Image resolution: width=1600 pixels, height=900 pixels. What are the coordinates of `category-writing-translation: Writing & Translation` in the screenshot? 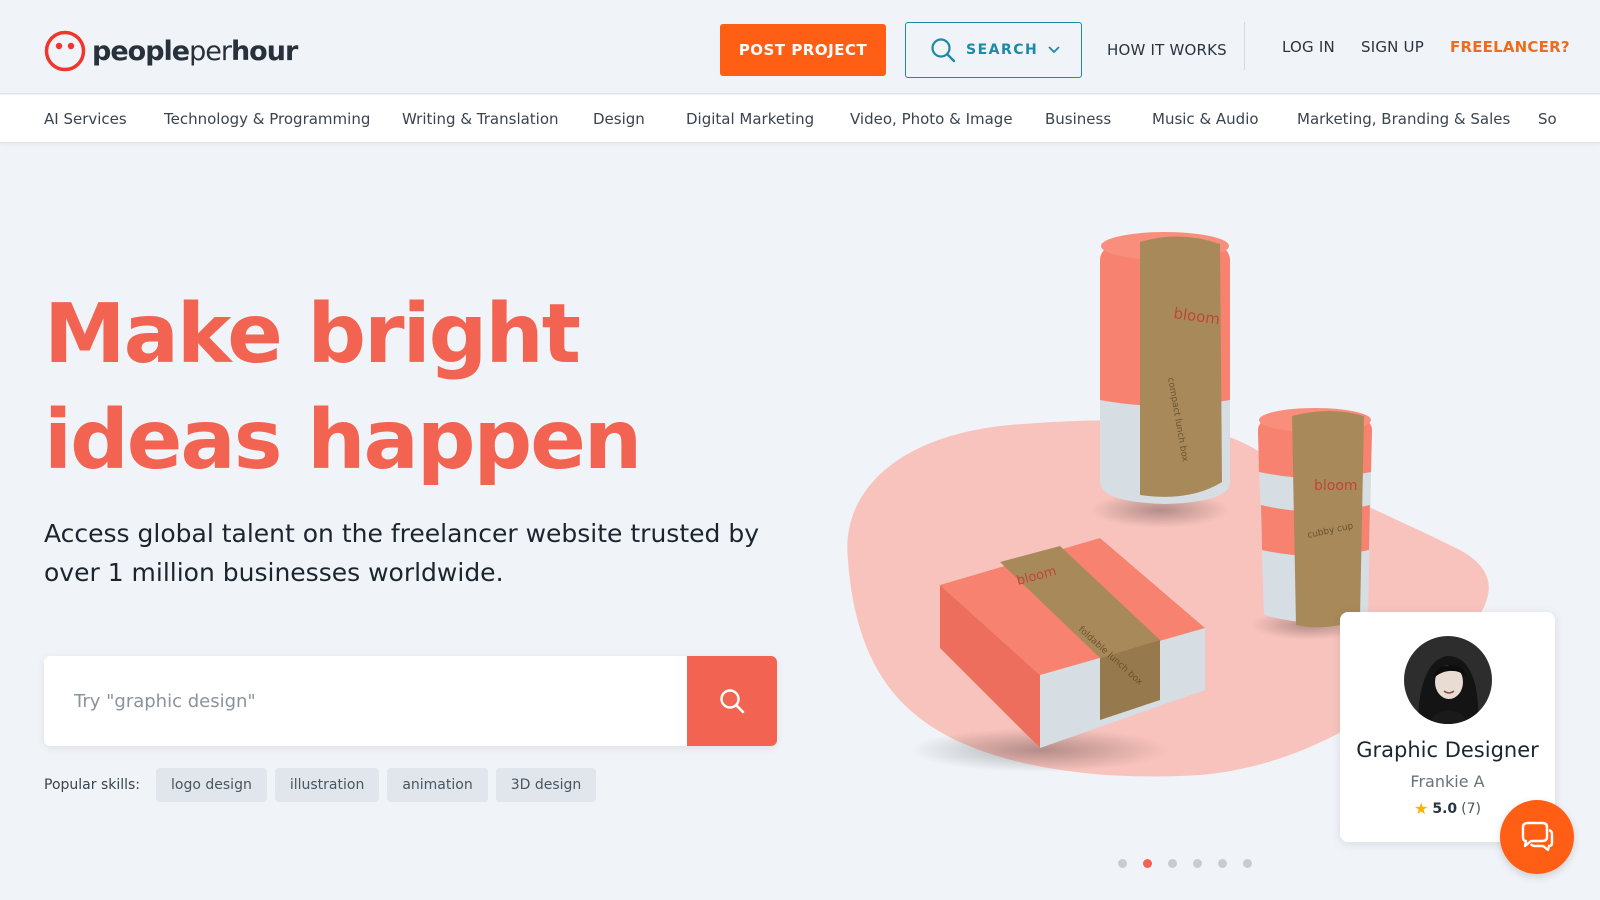 It's located at (480, 119).